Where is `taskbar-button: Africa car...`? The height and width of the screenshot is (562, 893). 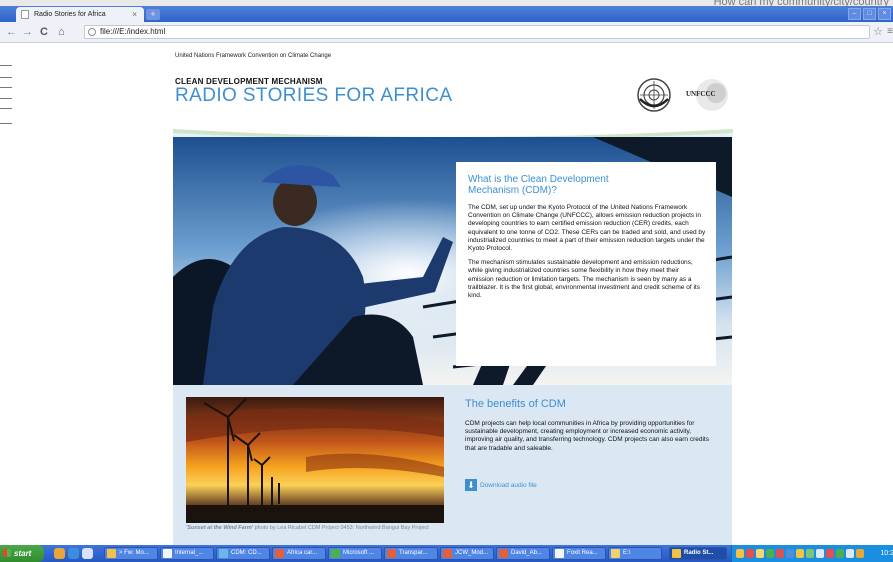
taskbar-button: Africa car... is located at coordinates (299, 553).